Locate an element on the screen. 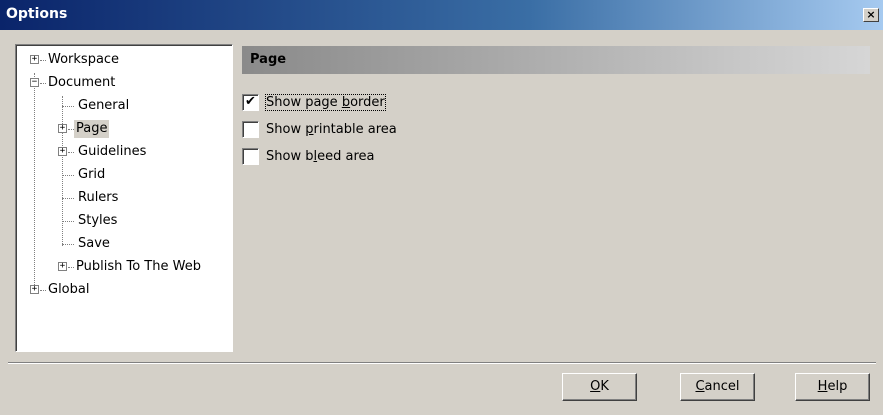 The width and height of the screenshot is (883, 415). show-bleed-area-option: Show bleed area is located at coordinates (342, 157).